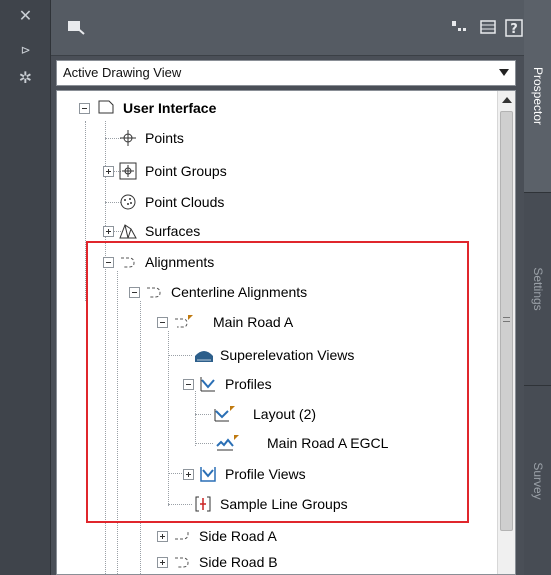 This screenshot has width=551, height=575. I want to click on surface-profile-icon, so click(228, 443).